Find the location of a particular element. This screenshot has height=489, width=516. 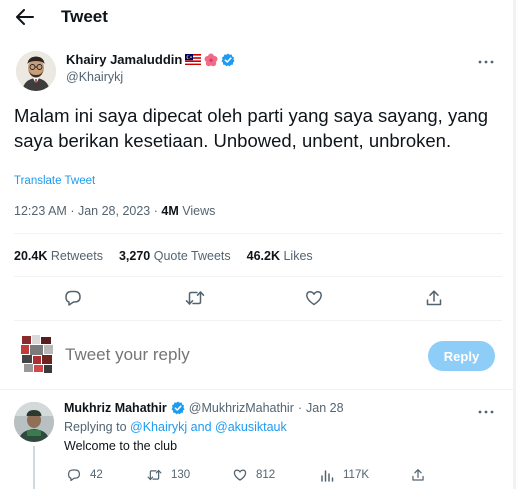

reply-submit-button: Reply is located at coordinates (461, 356).